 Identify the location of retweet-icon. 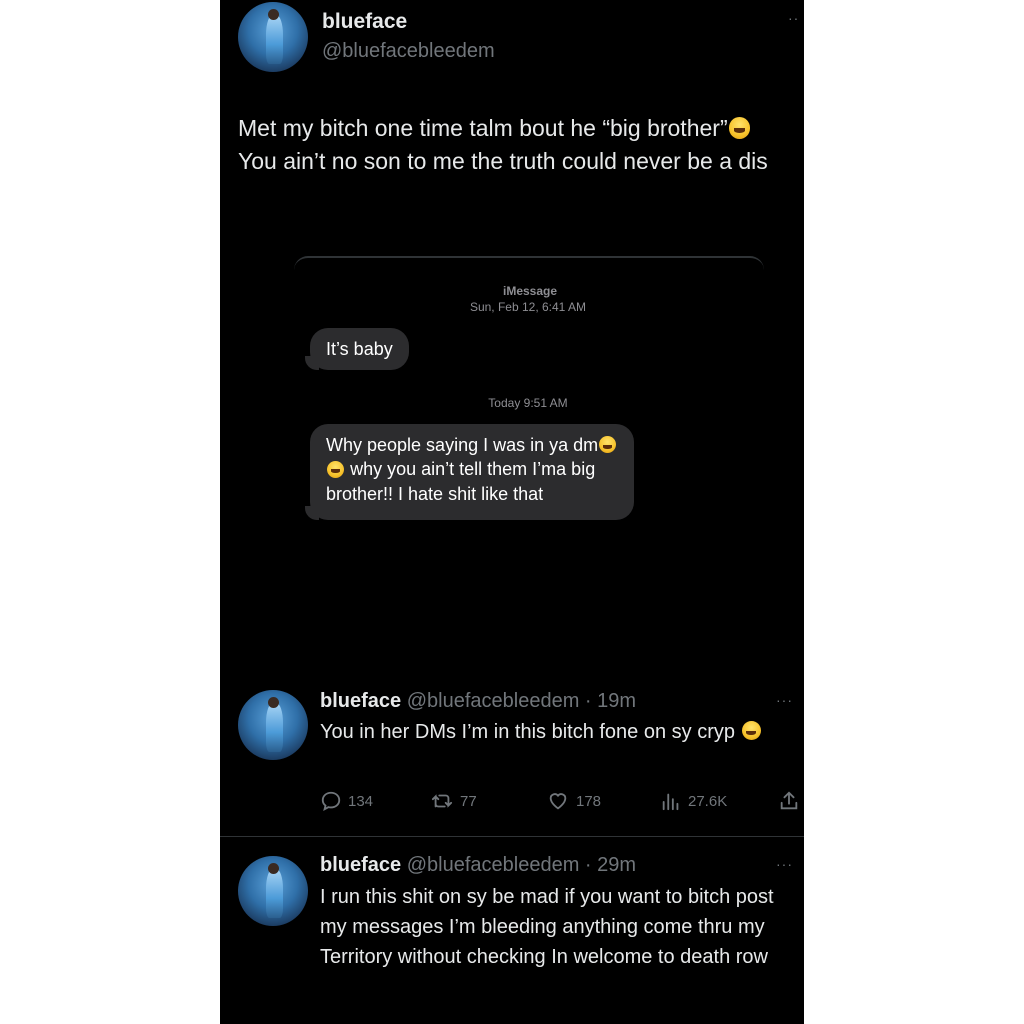
(442, 801).